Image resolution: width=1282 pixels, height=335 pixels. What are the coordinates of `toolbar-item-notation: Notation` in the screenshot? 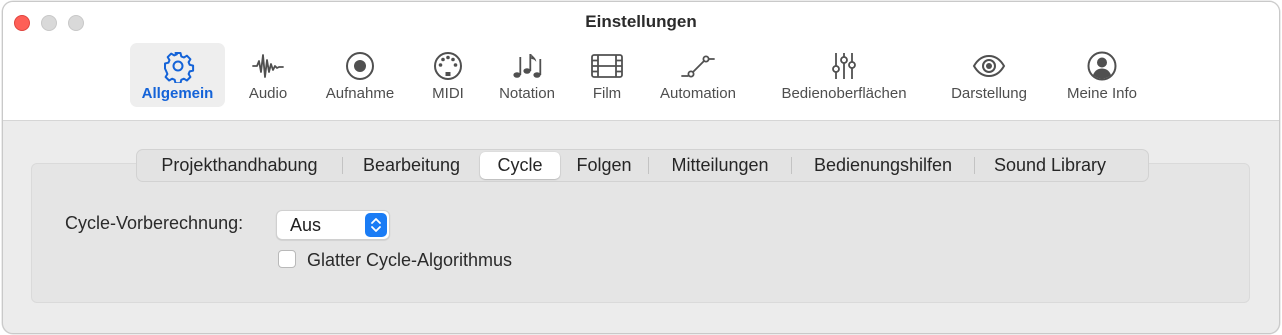 It's located at (527, 75).